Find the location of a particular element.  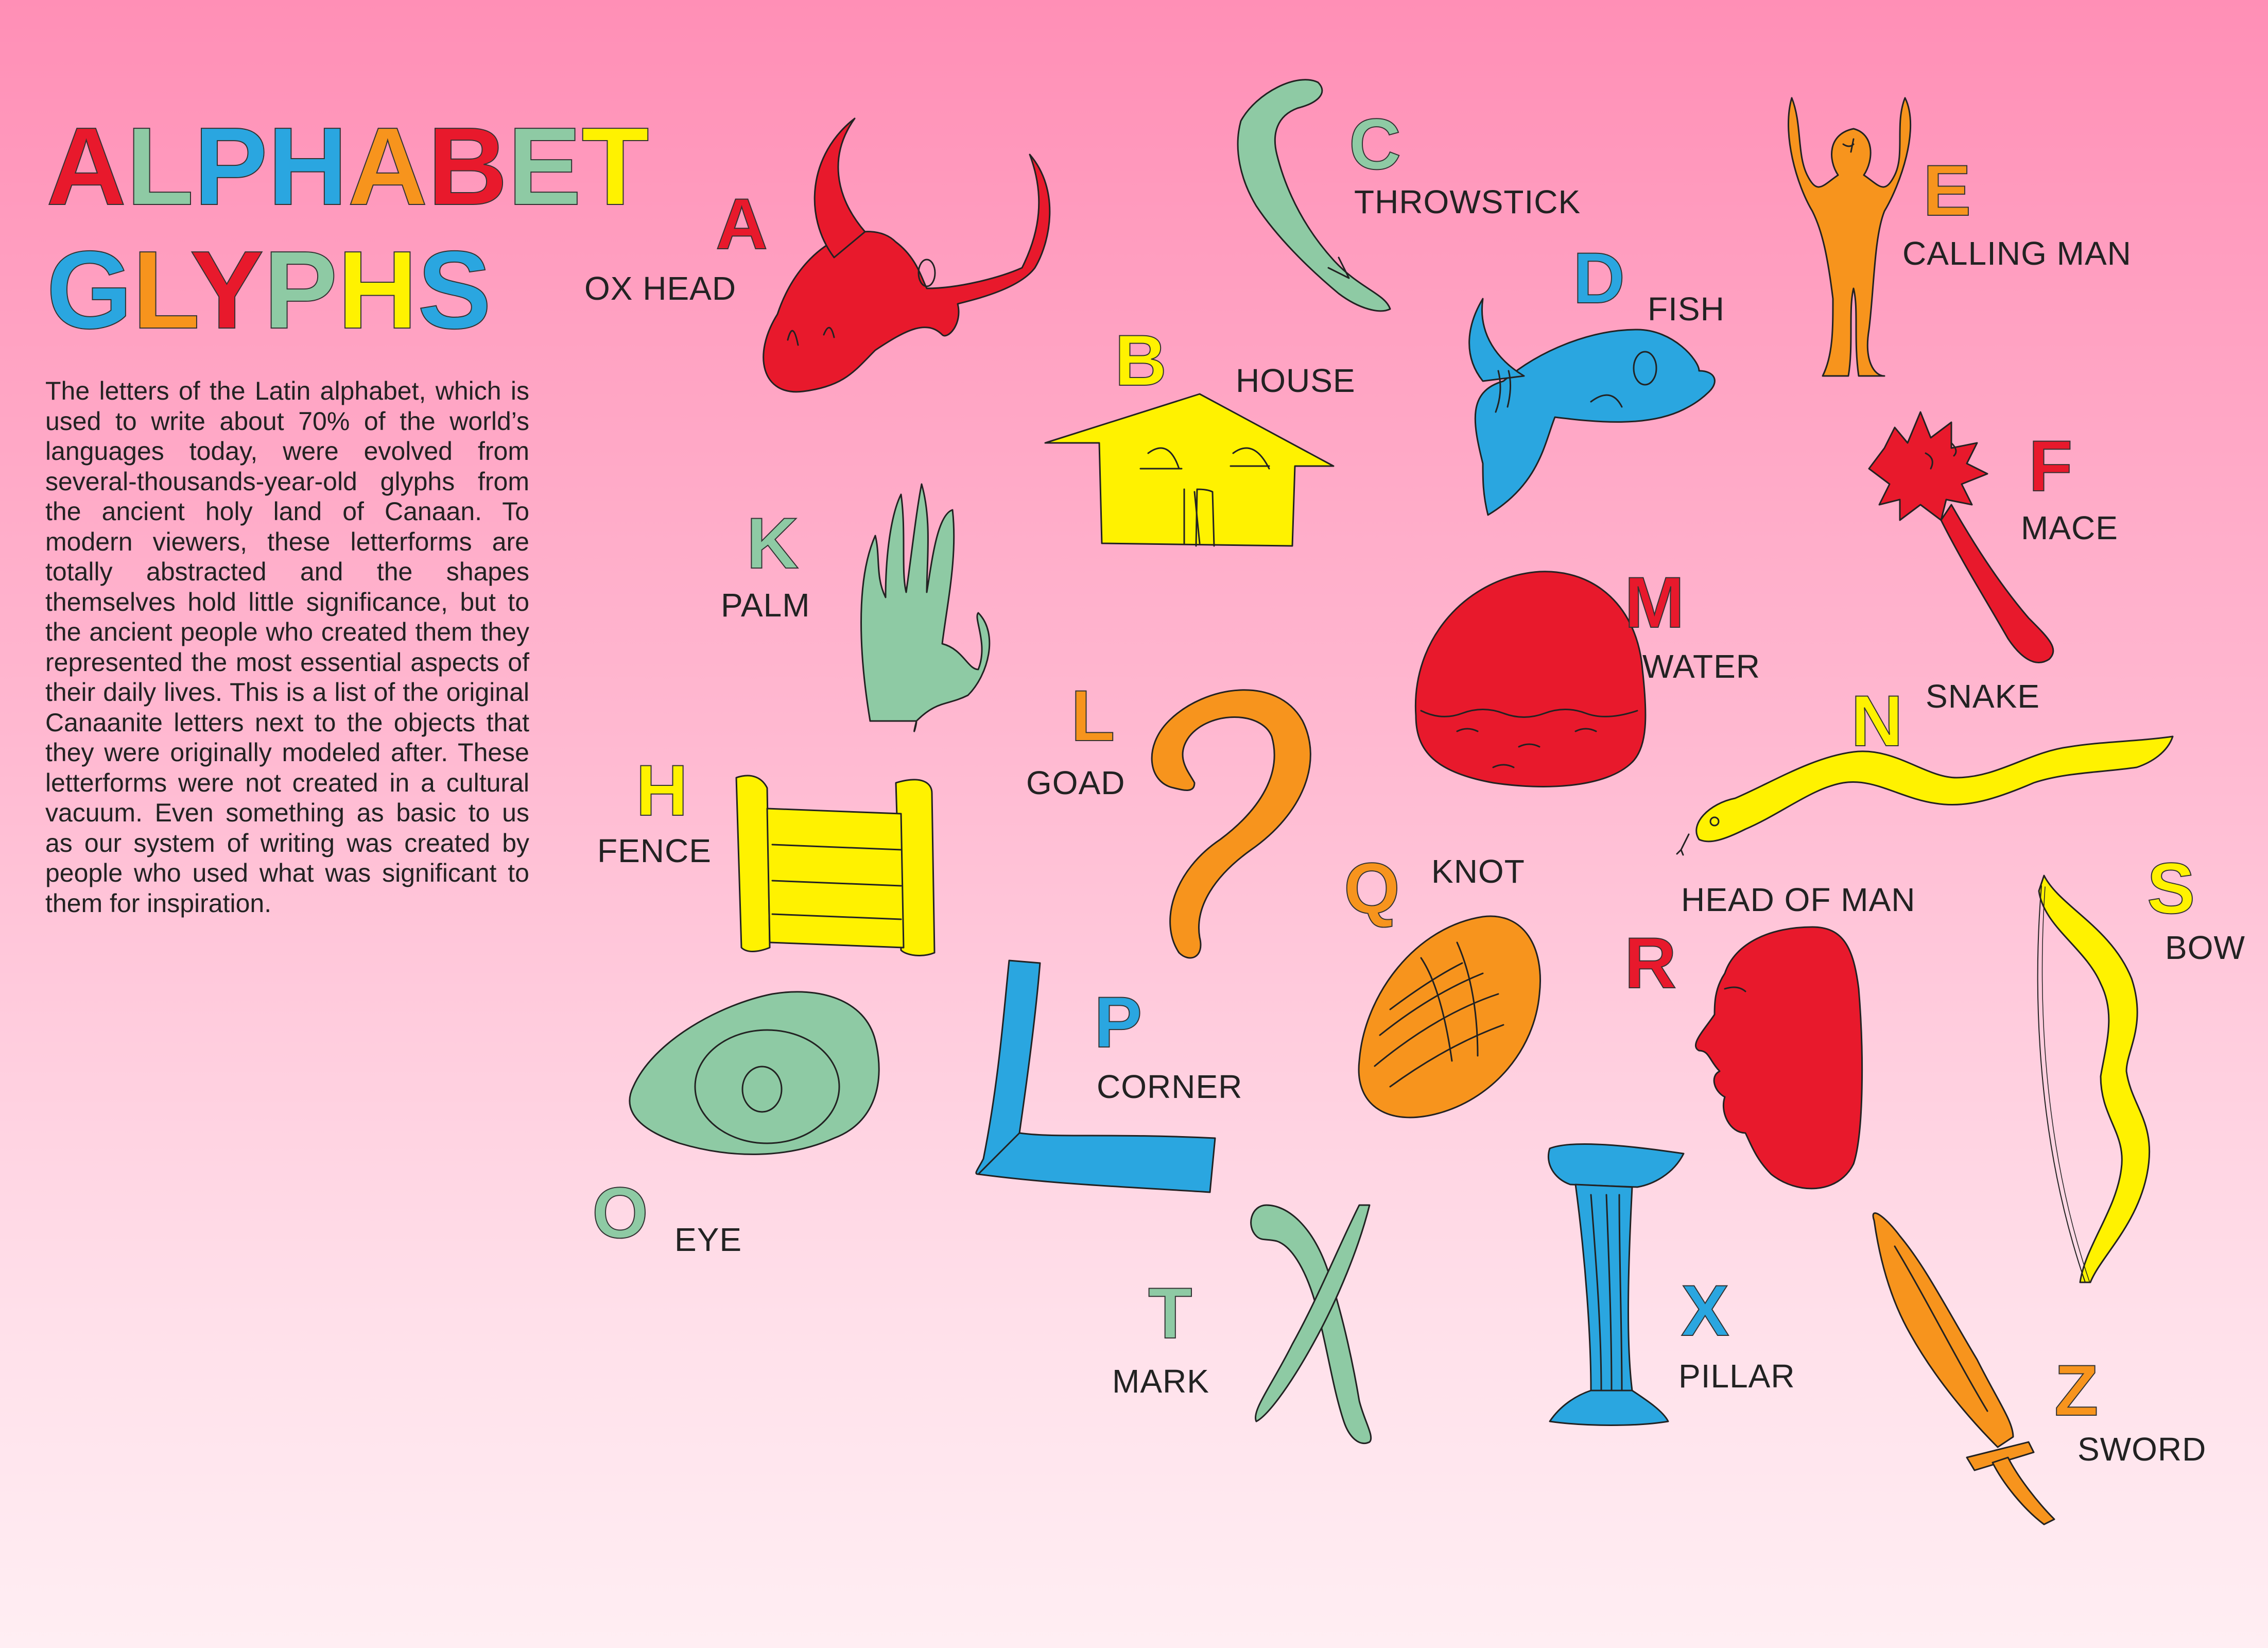

word-fence: FENCE is located at coordinates (654, 851).